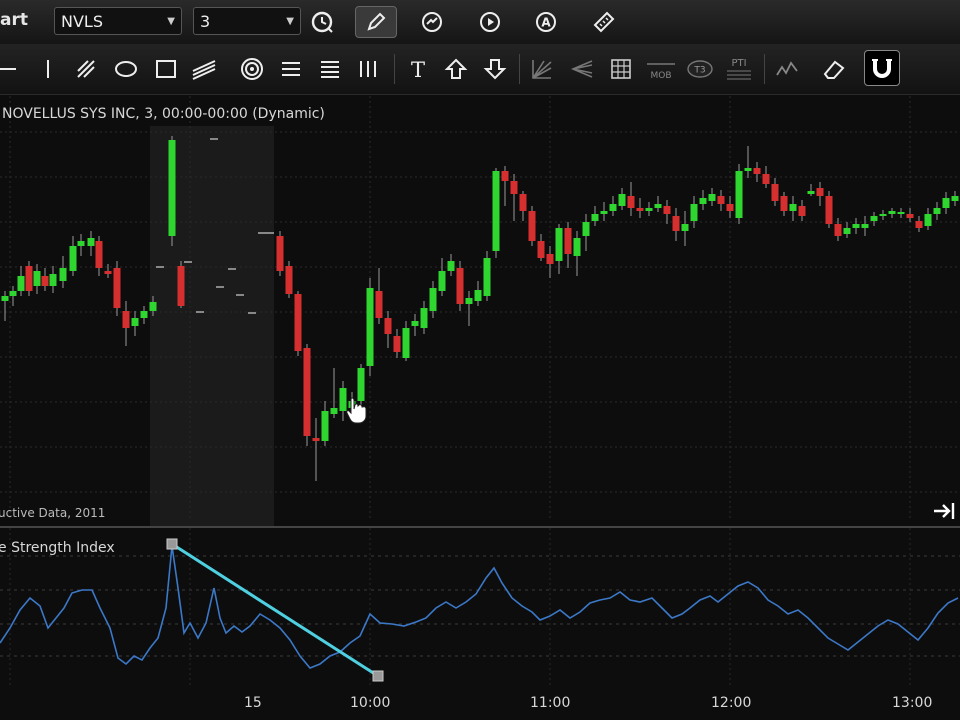 This screenshot has height=720, width=960. Describe the element at coordinates (48, 69) in the screenshot. I see `vertical-line-icon` at that location.